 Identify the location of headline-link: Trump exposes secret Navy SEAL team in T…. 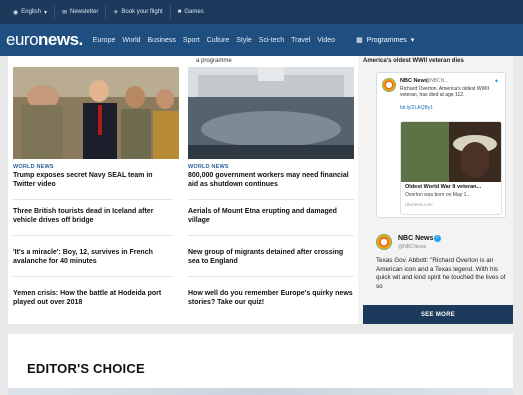
(93, 180).